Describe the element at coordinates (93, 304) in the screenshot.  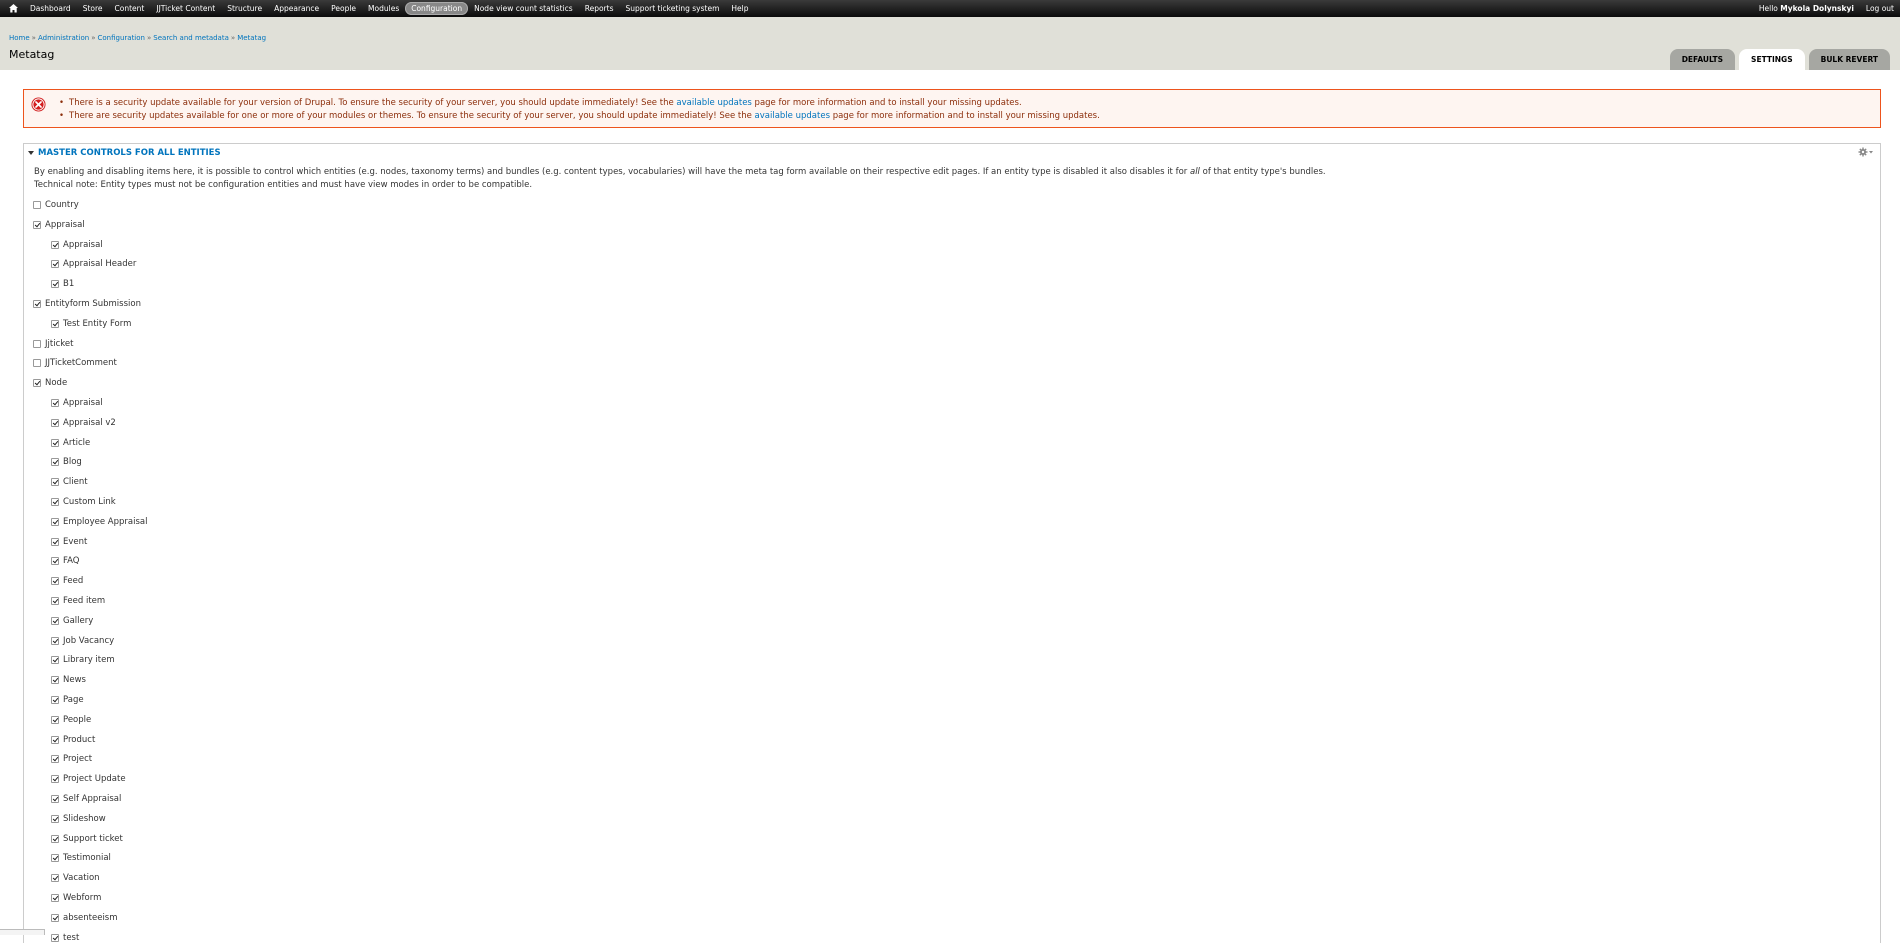
I see `checkbox-label: Entityform Submission` at that location.